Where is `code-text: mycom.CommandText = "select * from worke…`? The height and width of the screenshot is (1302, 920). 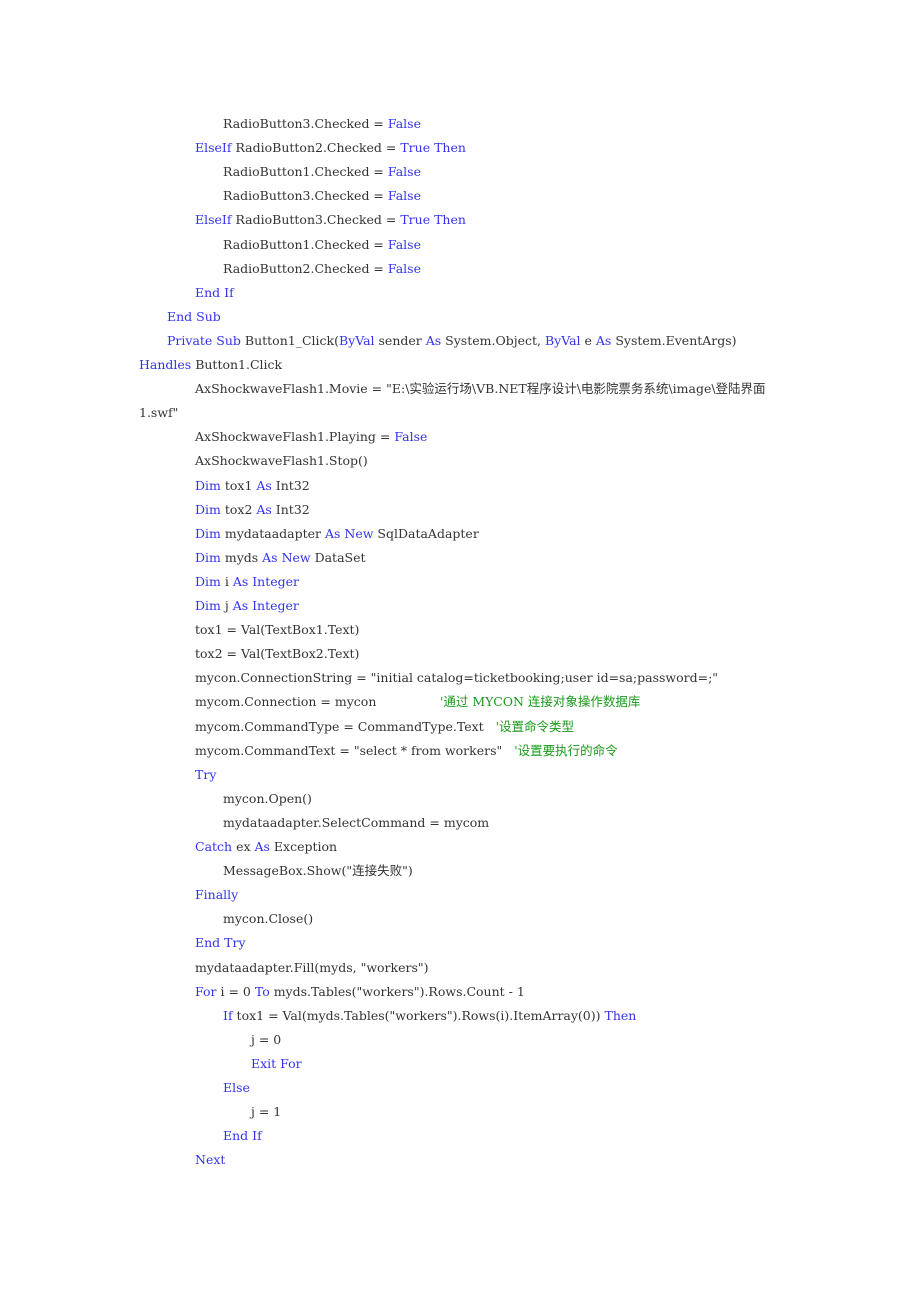 code-text: mycom.CommandText = "select * from worke… is located at coordinates (355, 750).